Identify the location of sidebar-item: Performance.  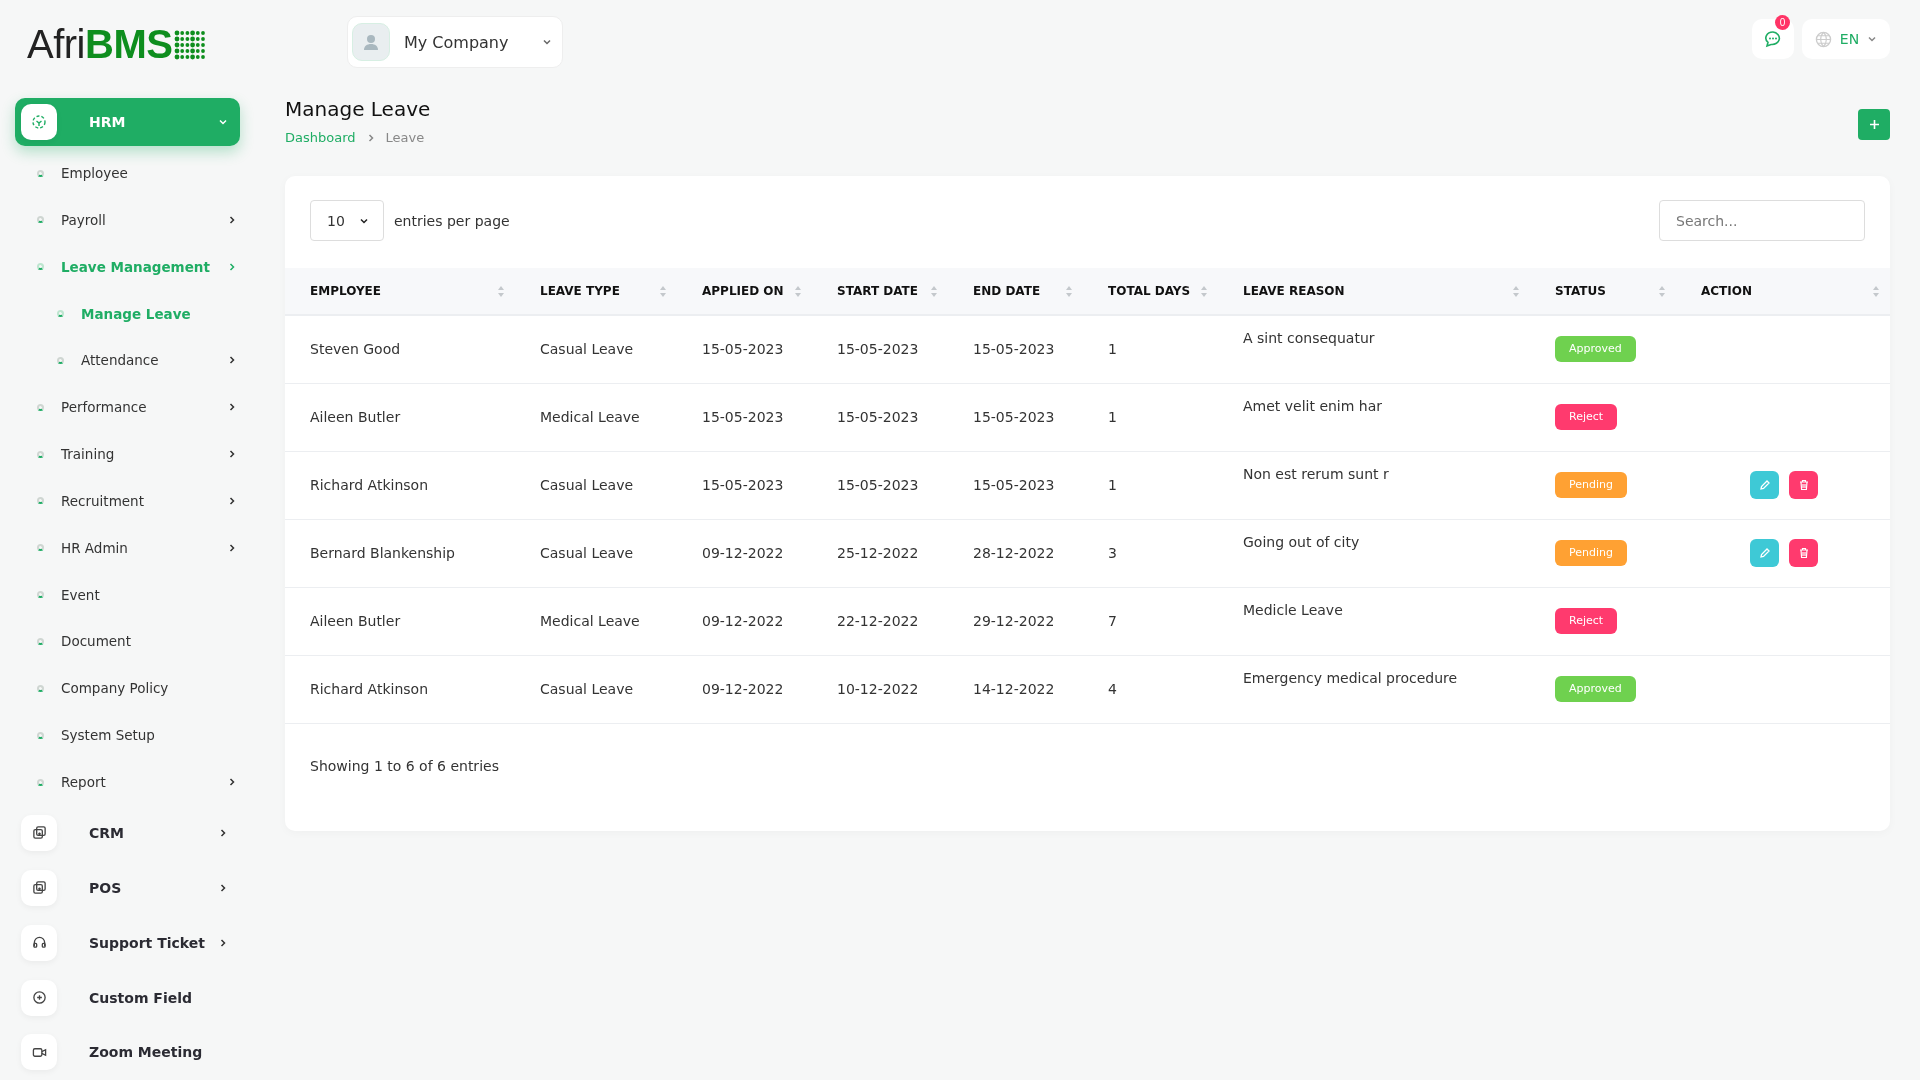
(135, 407).